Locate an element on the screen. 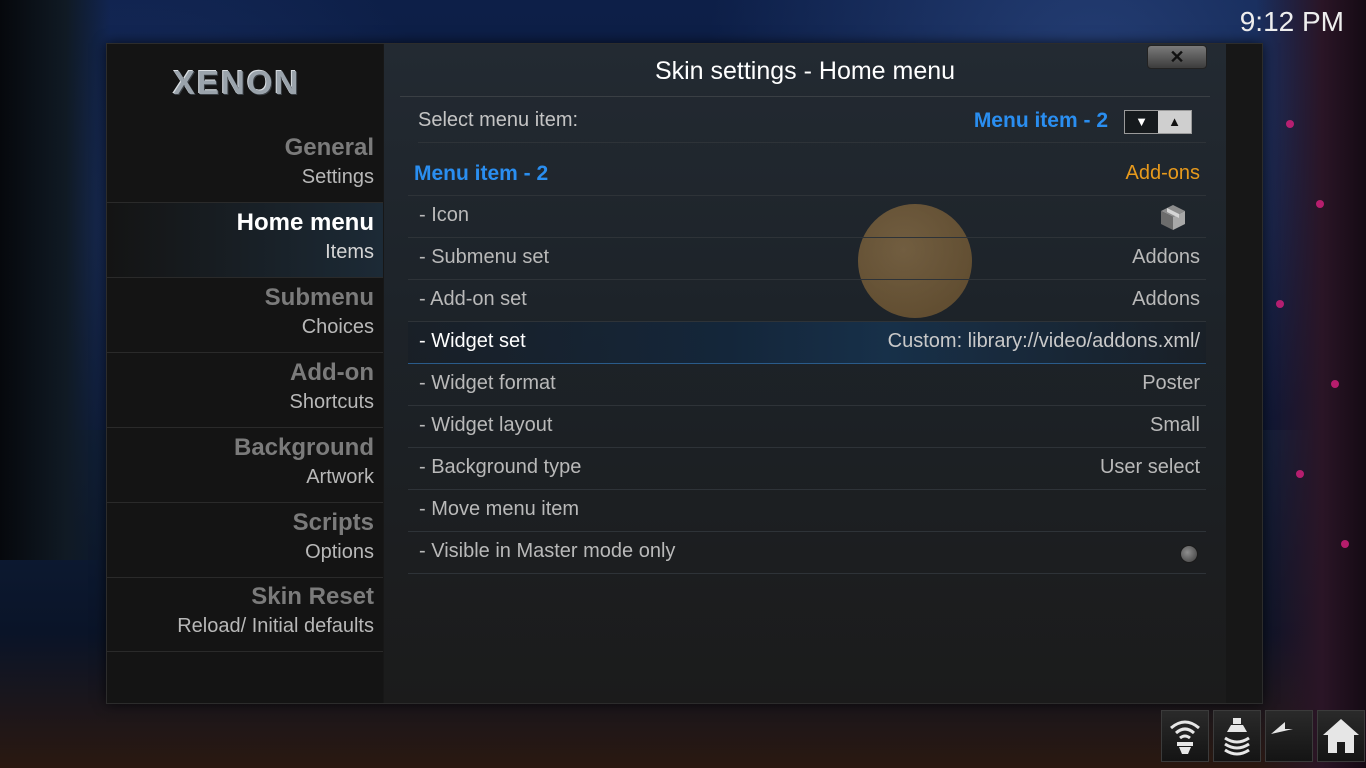  row-label: - Add-on set is located at coordinates (473, 299).